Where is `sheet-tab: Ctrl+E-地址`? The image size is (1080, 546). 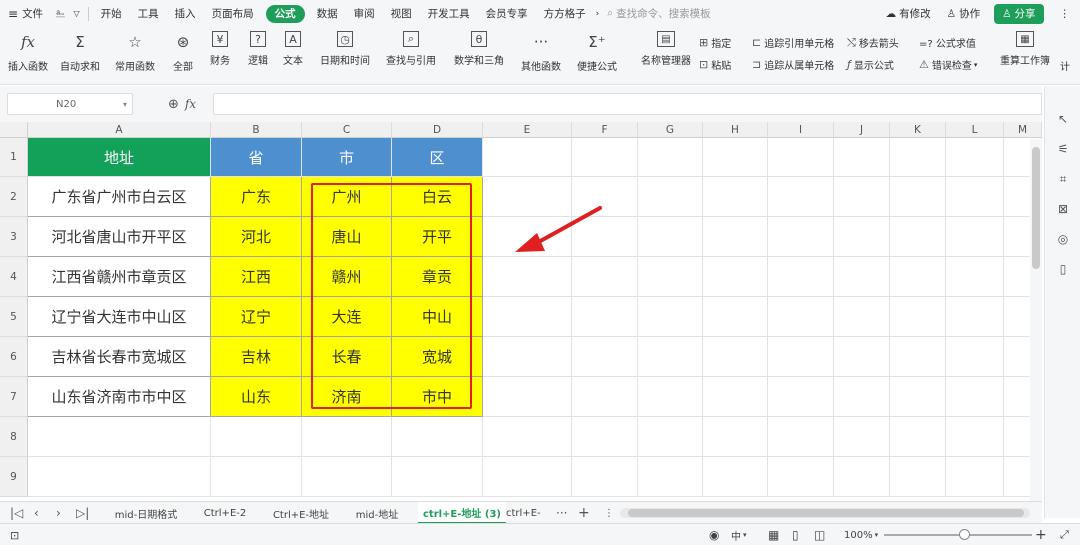 sheet-tab: Ctrl+E-地址 is located at coordinates (301, 513).